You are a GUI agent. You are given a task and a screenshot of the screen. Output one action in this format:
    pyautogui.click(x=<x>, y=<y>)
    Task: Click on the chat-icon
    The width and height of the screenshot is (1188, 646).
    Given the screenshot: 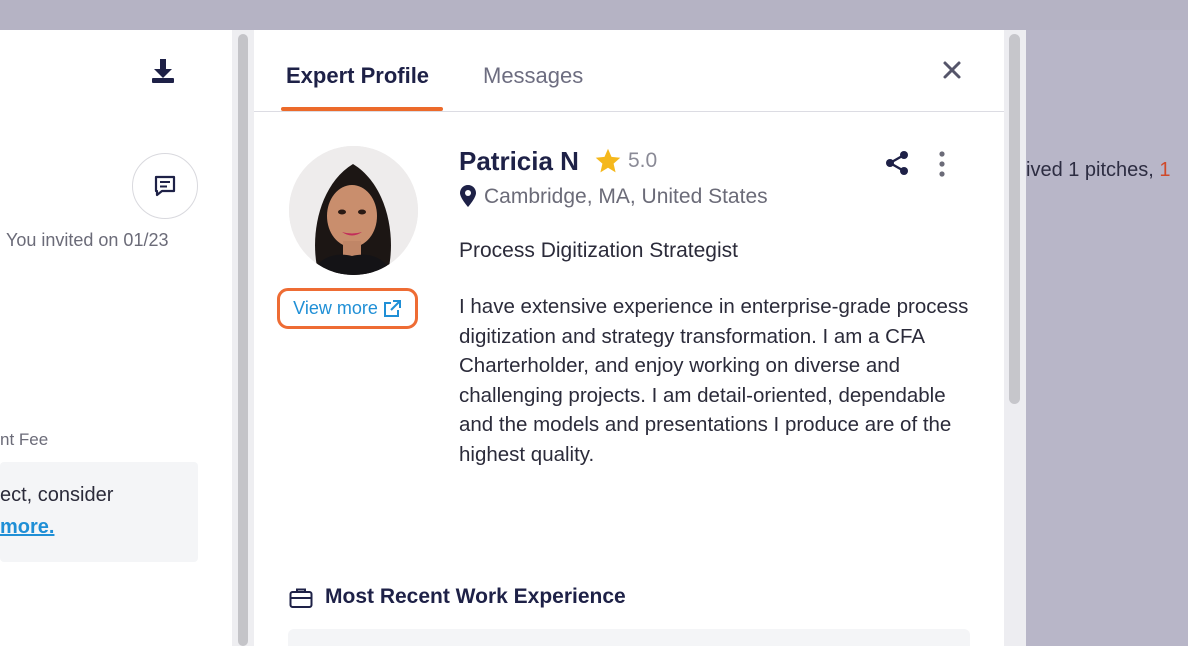 What is the action you would take?
    pyautogui.click(x=165, y=186)
    